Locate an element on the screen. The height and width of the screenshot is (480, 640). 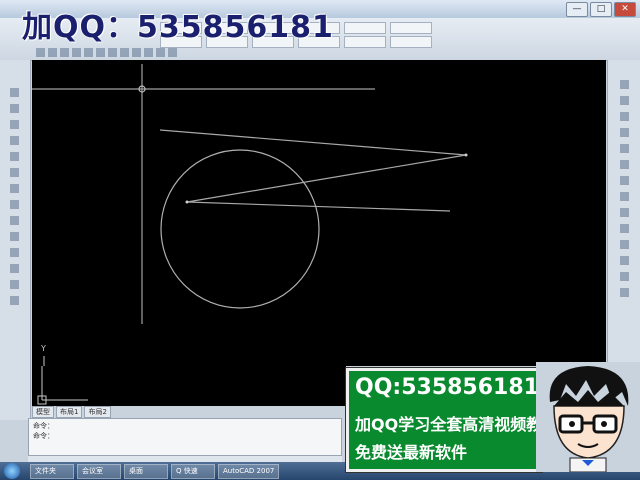
taskbar-tasks: 文件夹 会议室 桌面 Q 快速 AutoCAD 2007 is located at coordinates (155, 471).